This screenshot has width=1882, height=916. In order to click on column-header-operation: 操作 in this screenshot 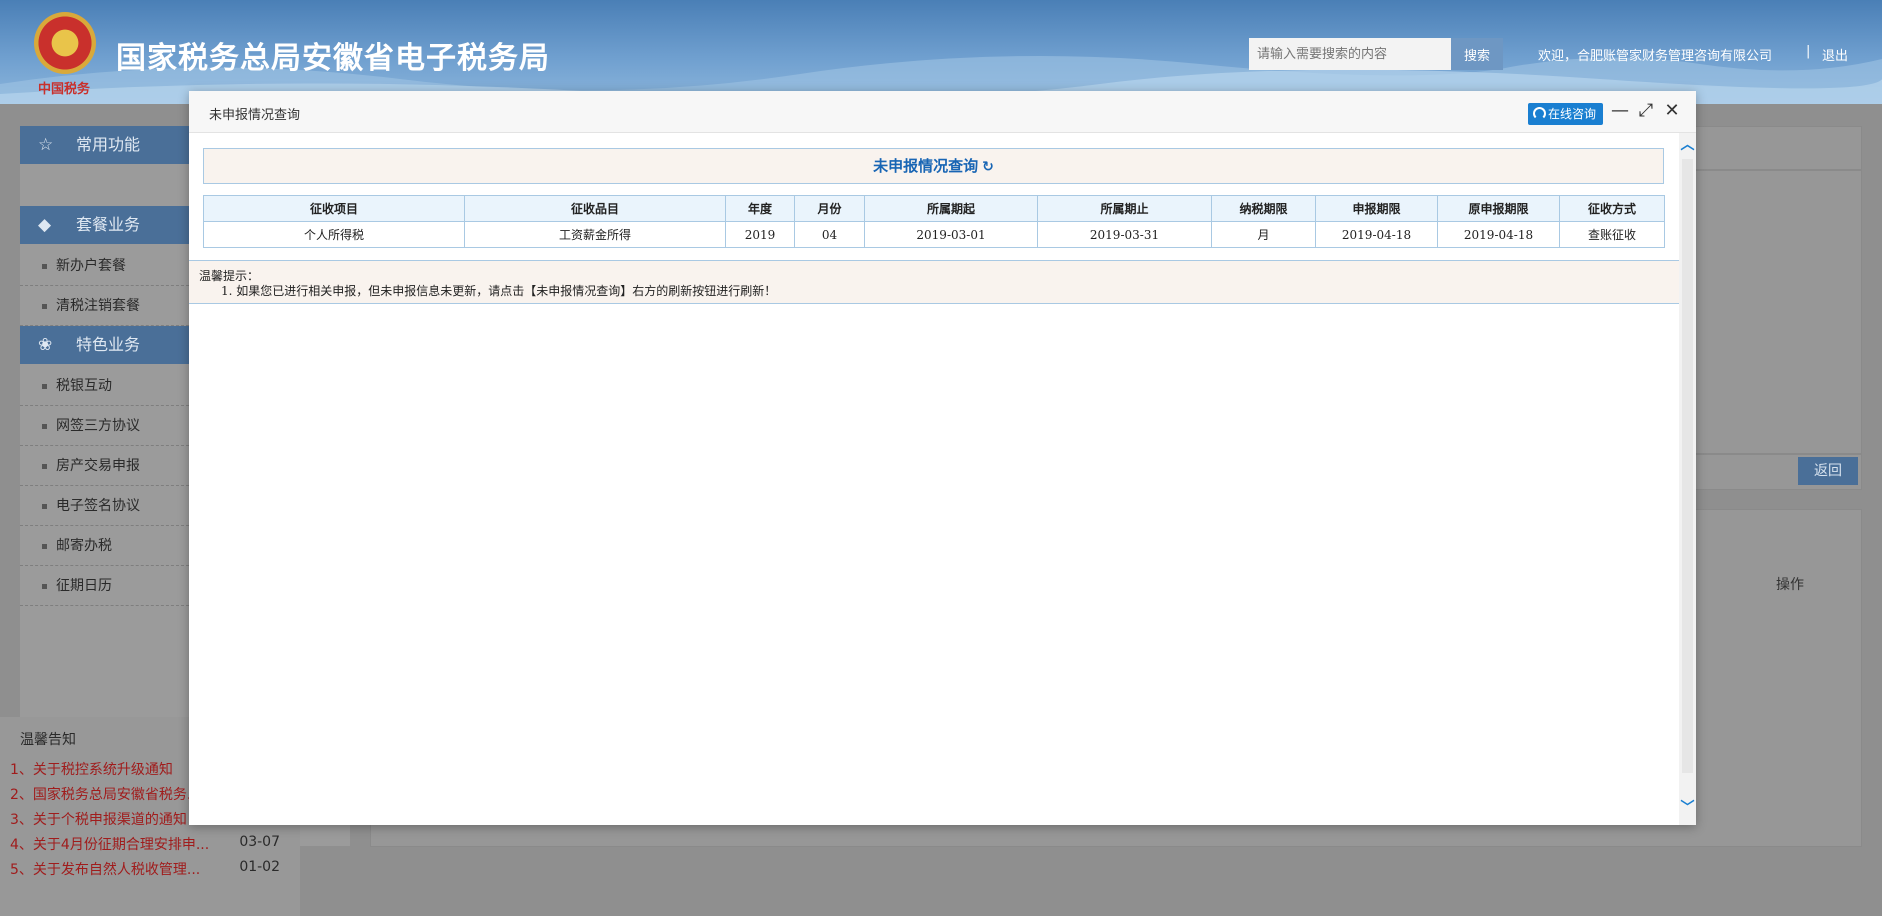, I will do `click(1790, 585)`.